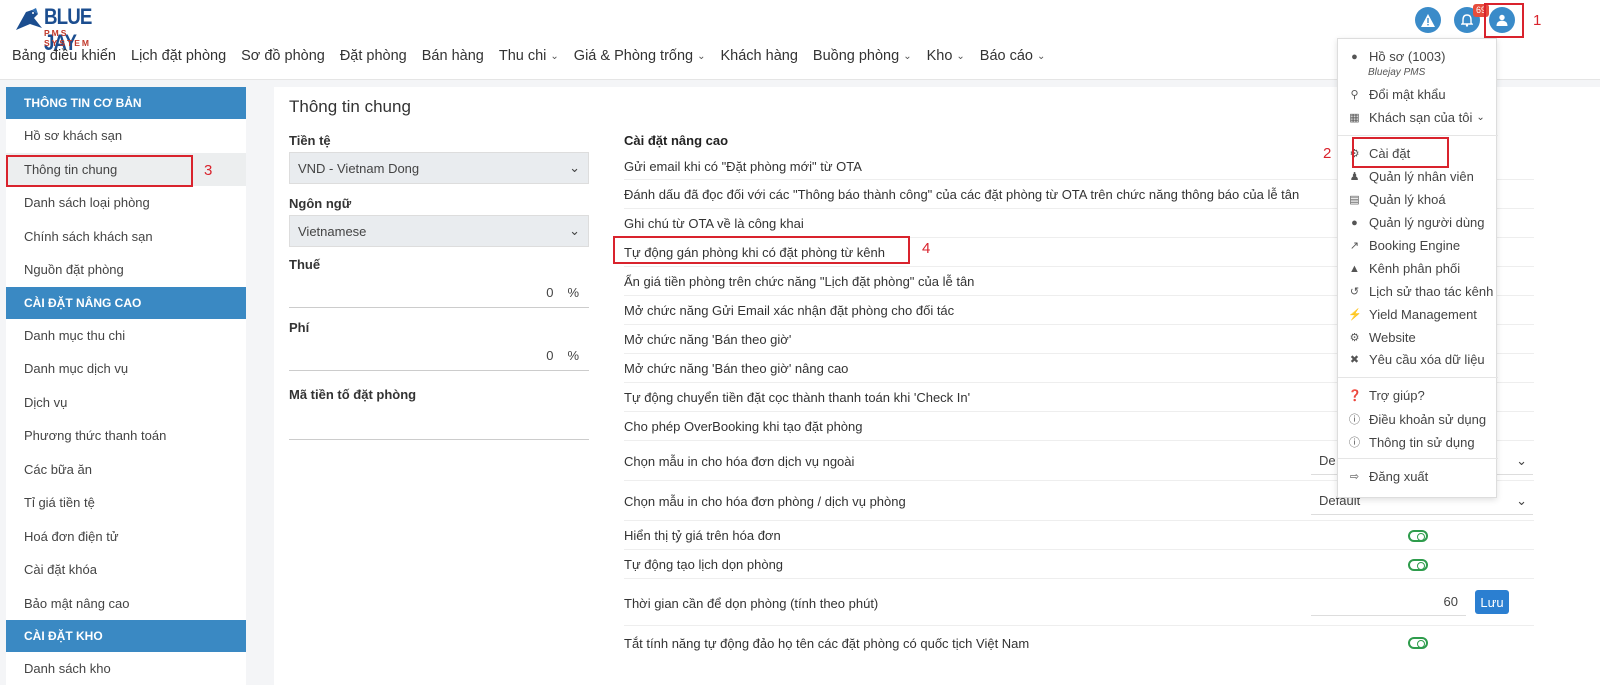 This screenshot has width=1600, height=685. What do you see at coordinates (946, 56) in the screenshot?
I see `nav-inventory: Kho ⌄` at bounding box center [946, 56].